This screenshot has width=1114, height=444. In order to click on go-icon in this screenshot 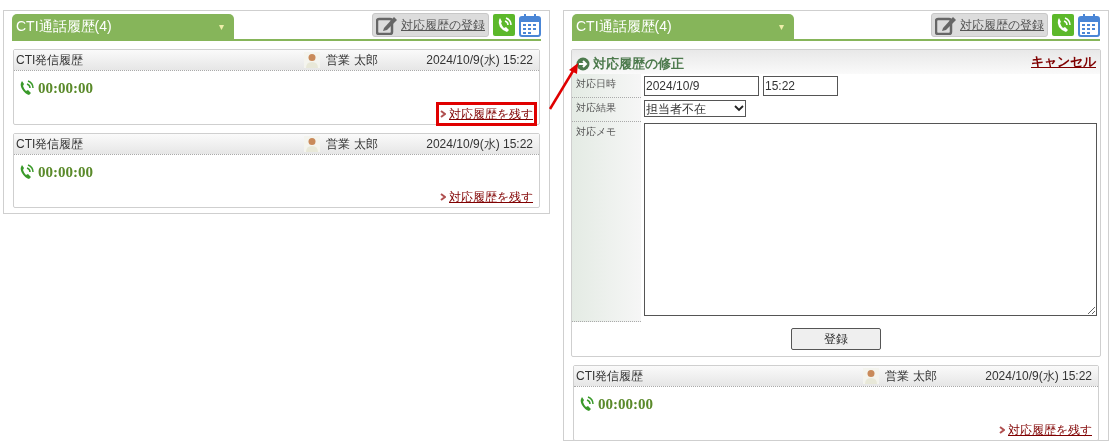, I will do `click(583, 64)`.